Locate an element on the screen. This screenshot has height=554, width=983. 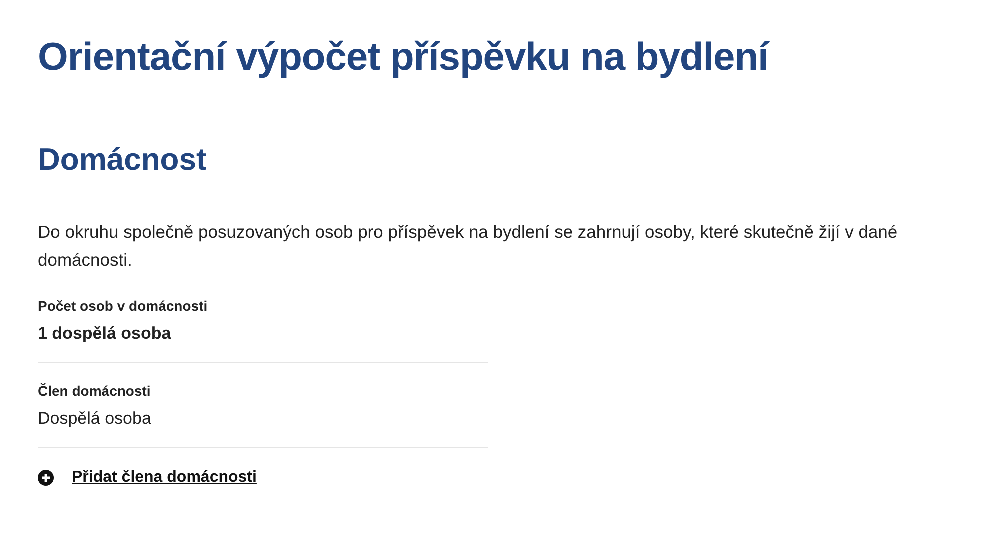
add-member-link: Přidat člena domácnosti is located at coordinates (164, 478).